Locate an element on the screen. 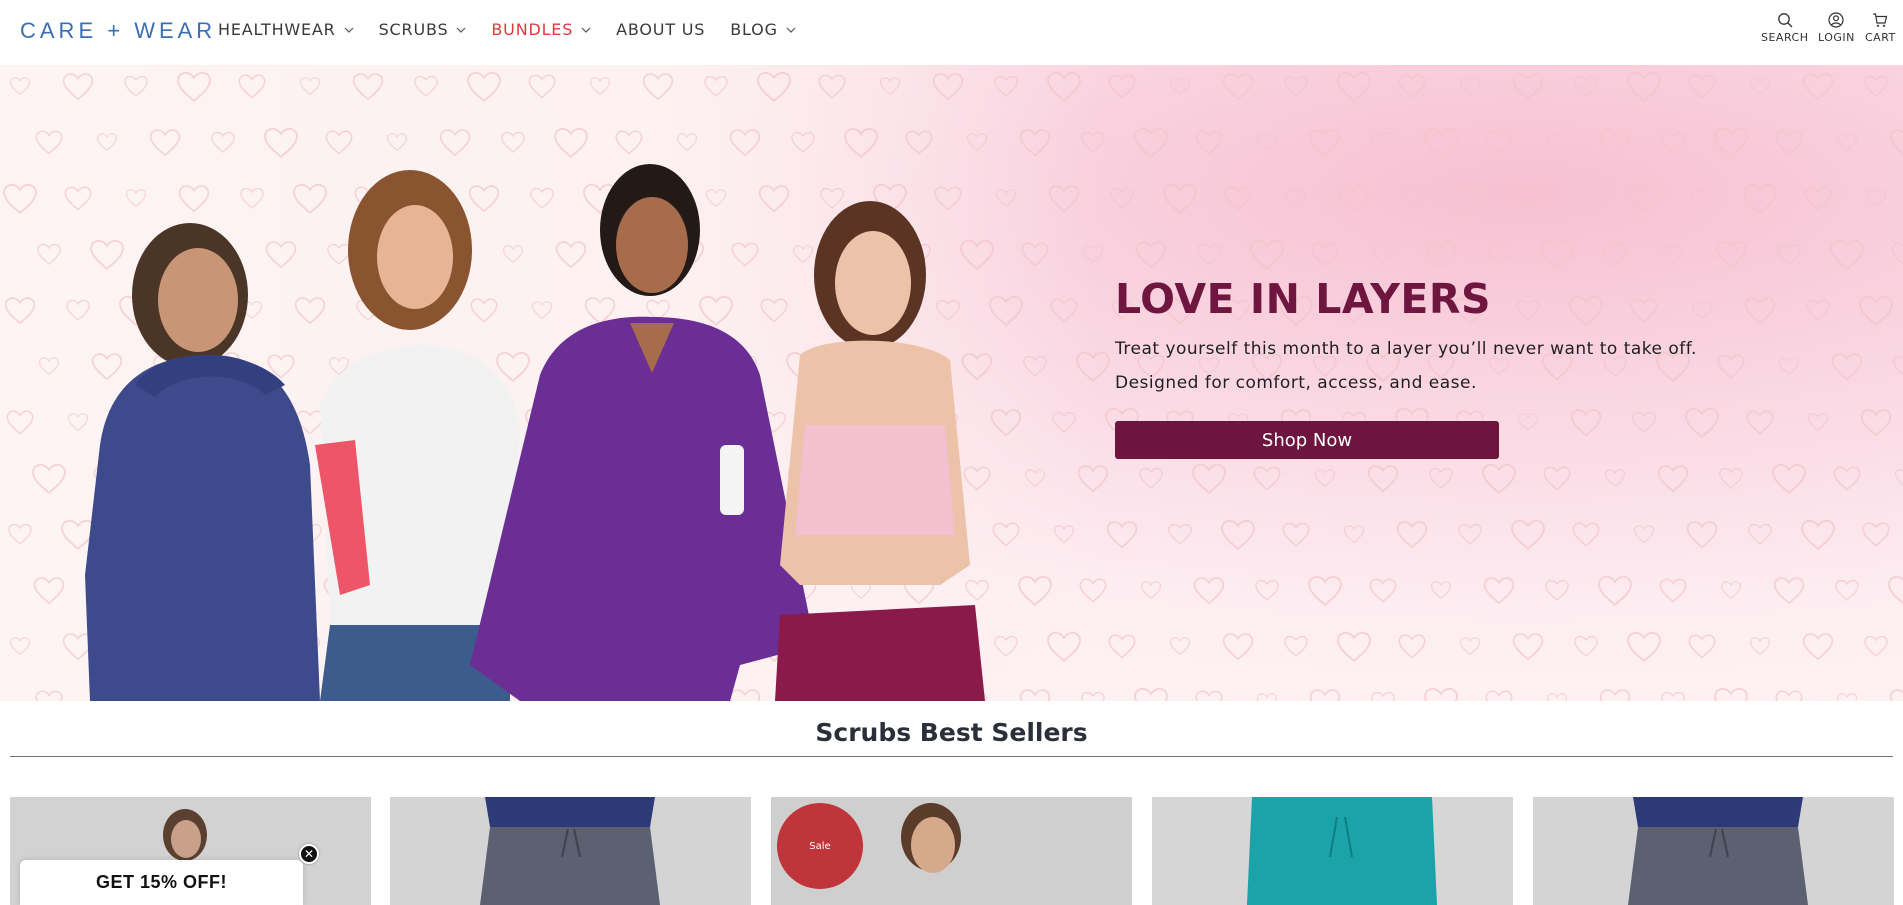 The image size is (1903, 905). hero-subtitle-line-2: Designed for comfort, access, and ease. is located at coordinates (1296, 383).